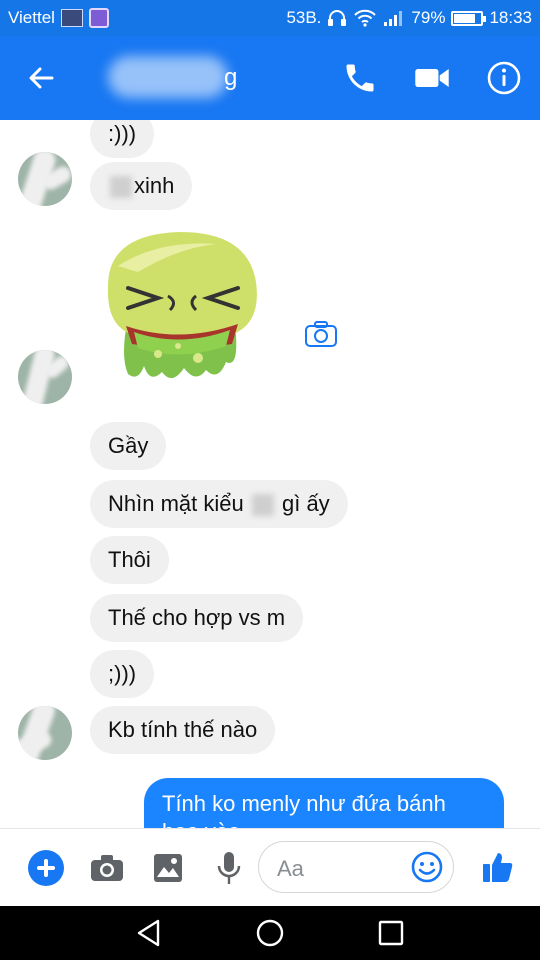  What do you see at coordinates (304, 17) in the screenshot?
I see `data-indicator: 53B.` at bounding box center [304, 17].